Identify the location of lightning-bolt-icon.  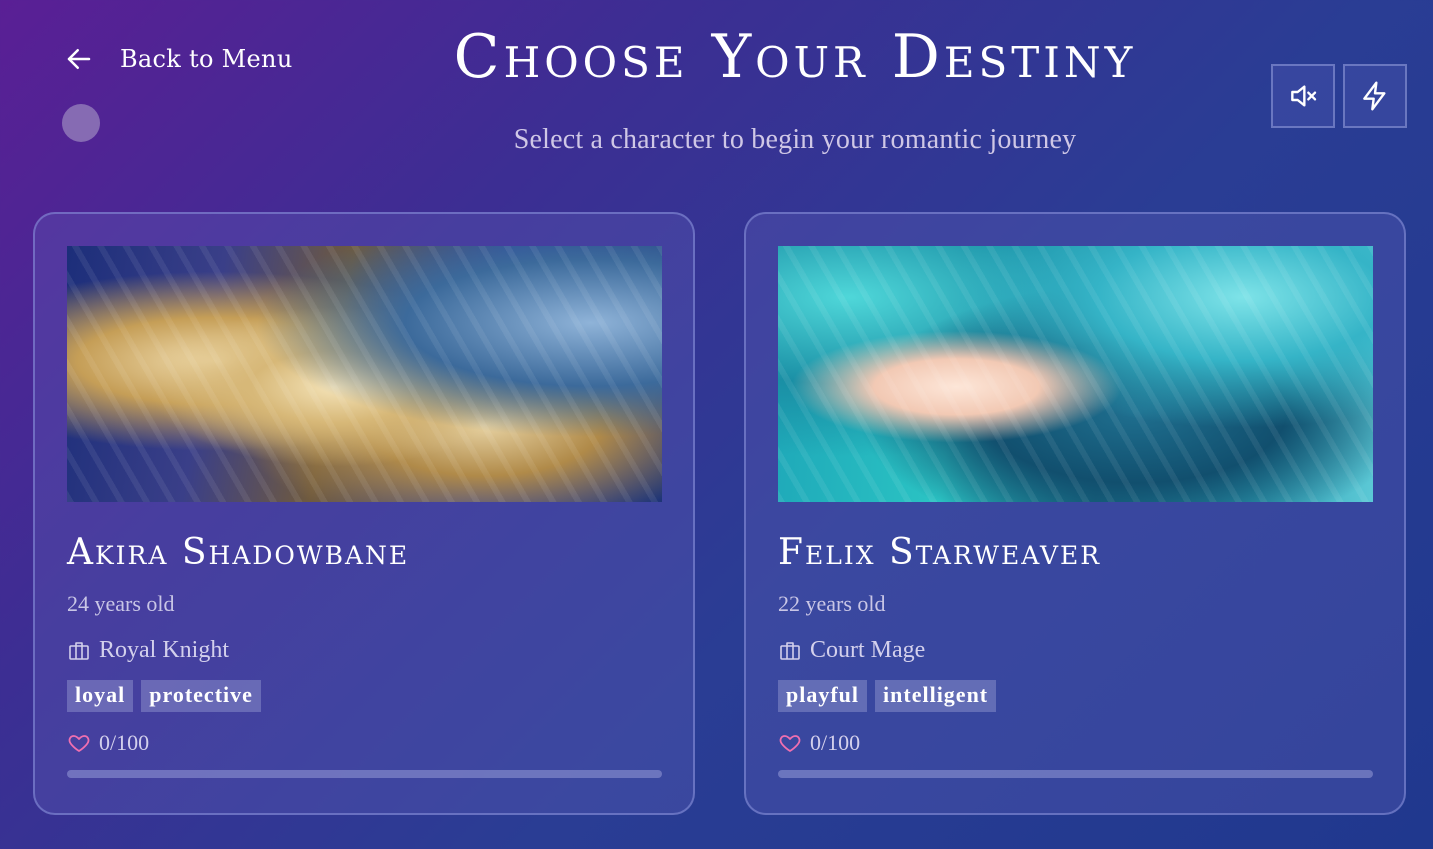
(1374, 96).